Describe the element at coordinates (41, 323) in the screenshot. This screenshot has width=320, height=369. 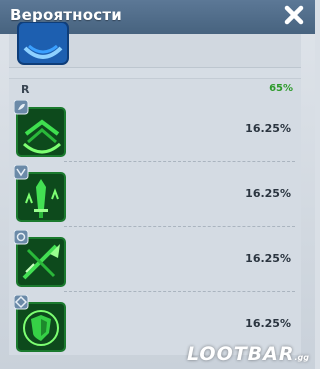
I see `shield-ring-icon` at that location.